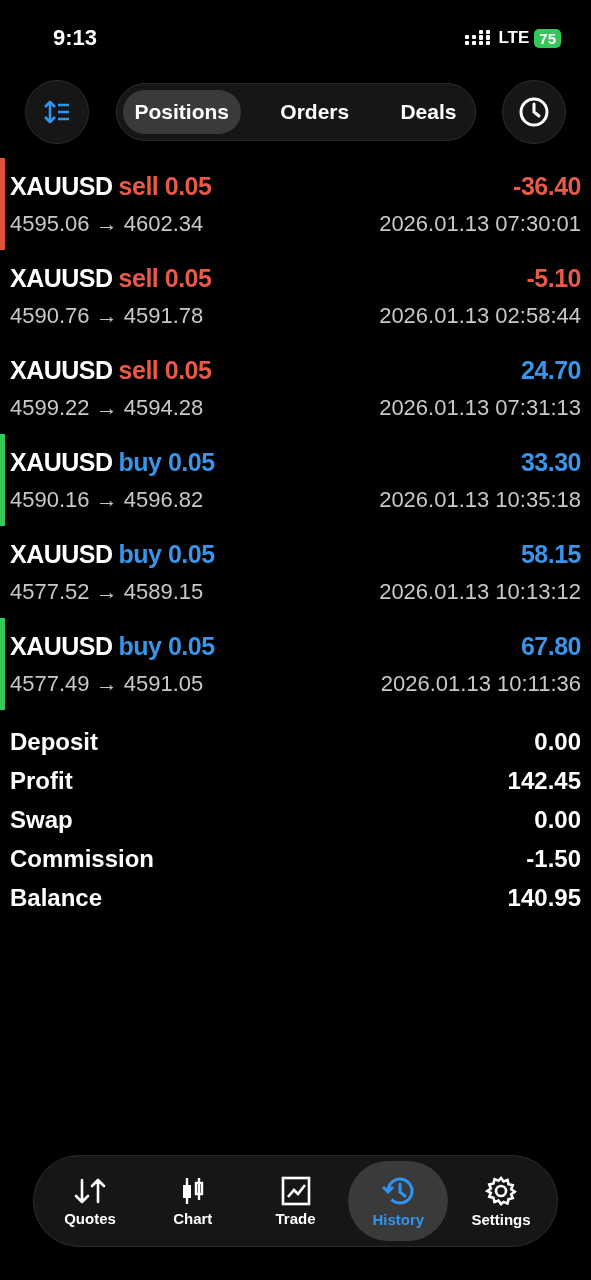 Image resolution: width=591 pixels, height=1280 pixels. I want to click on summary-label: Profit, so click(41, 780).